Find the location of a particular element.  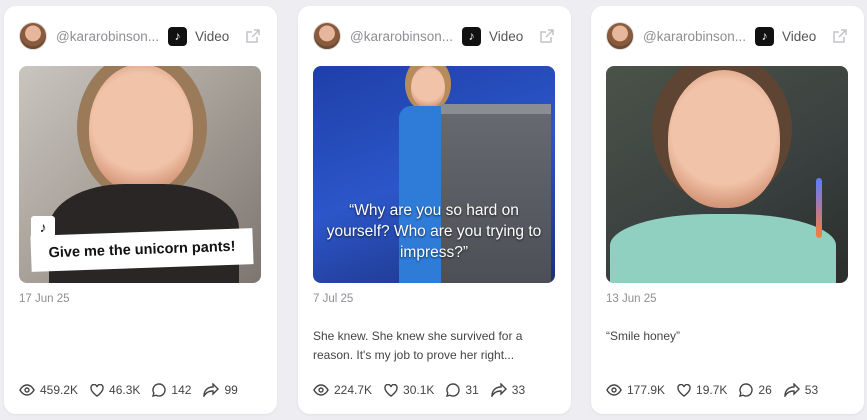

comments-count: 31 is located at coordinates (472, 390).